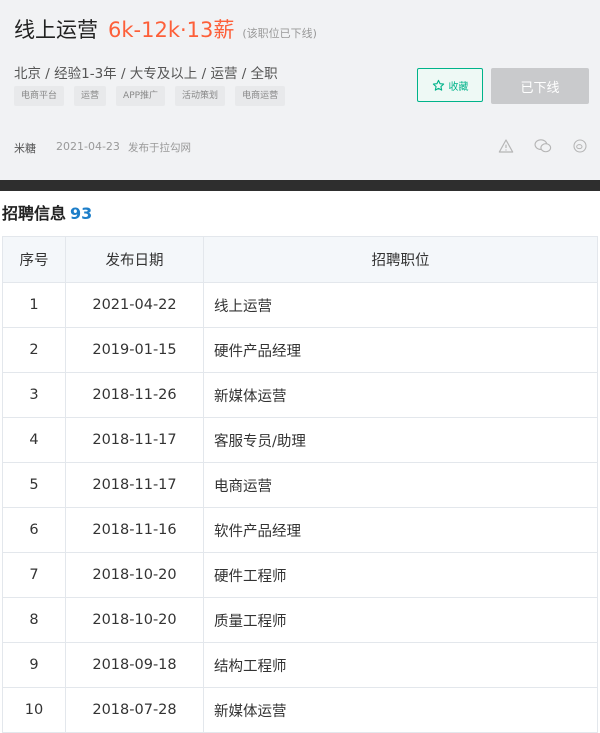  What do you see at coordinates (300, 185) in the screenshot?
I see `section-divider` at bounding box center [300, 185].